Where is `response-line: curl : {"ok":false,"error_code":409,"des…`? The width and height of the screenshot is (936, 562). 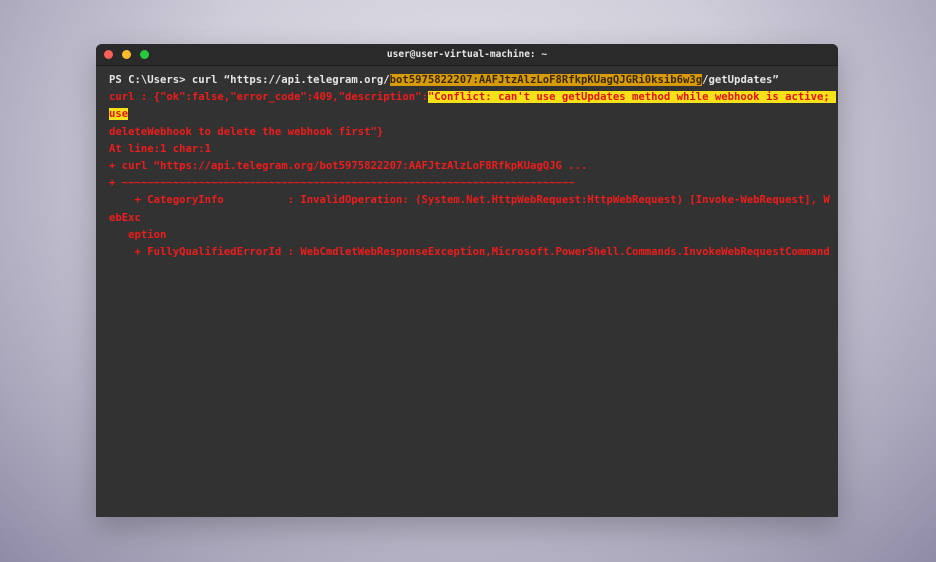 response-line: curl : {"ok":false,"error_code":409,"des… is located at coordinates (473, 106).